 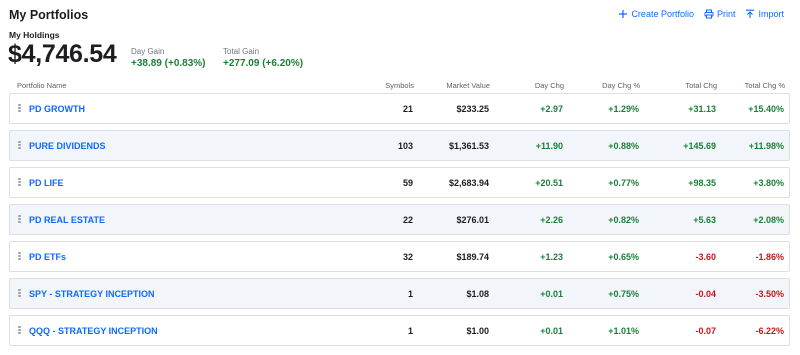 I want to click on total-change: -0.04, so click(x=705, y=294).